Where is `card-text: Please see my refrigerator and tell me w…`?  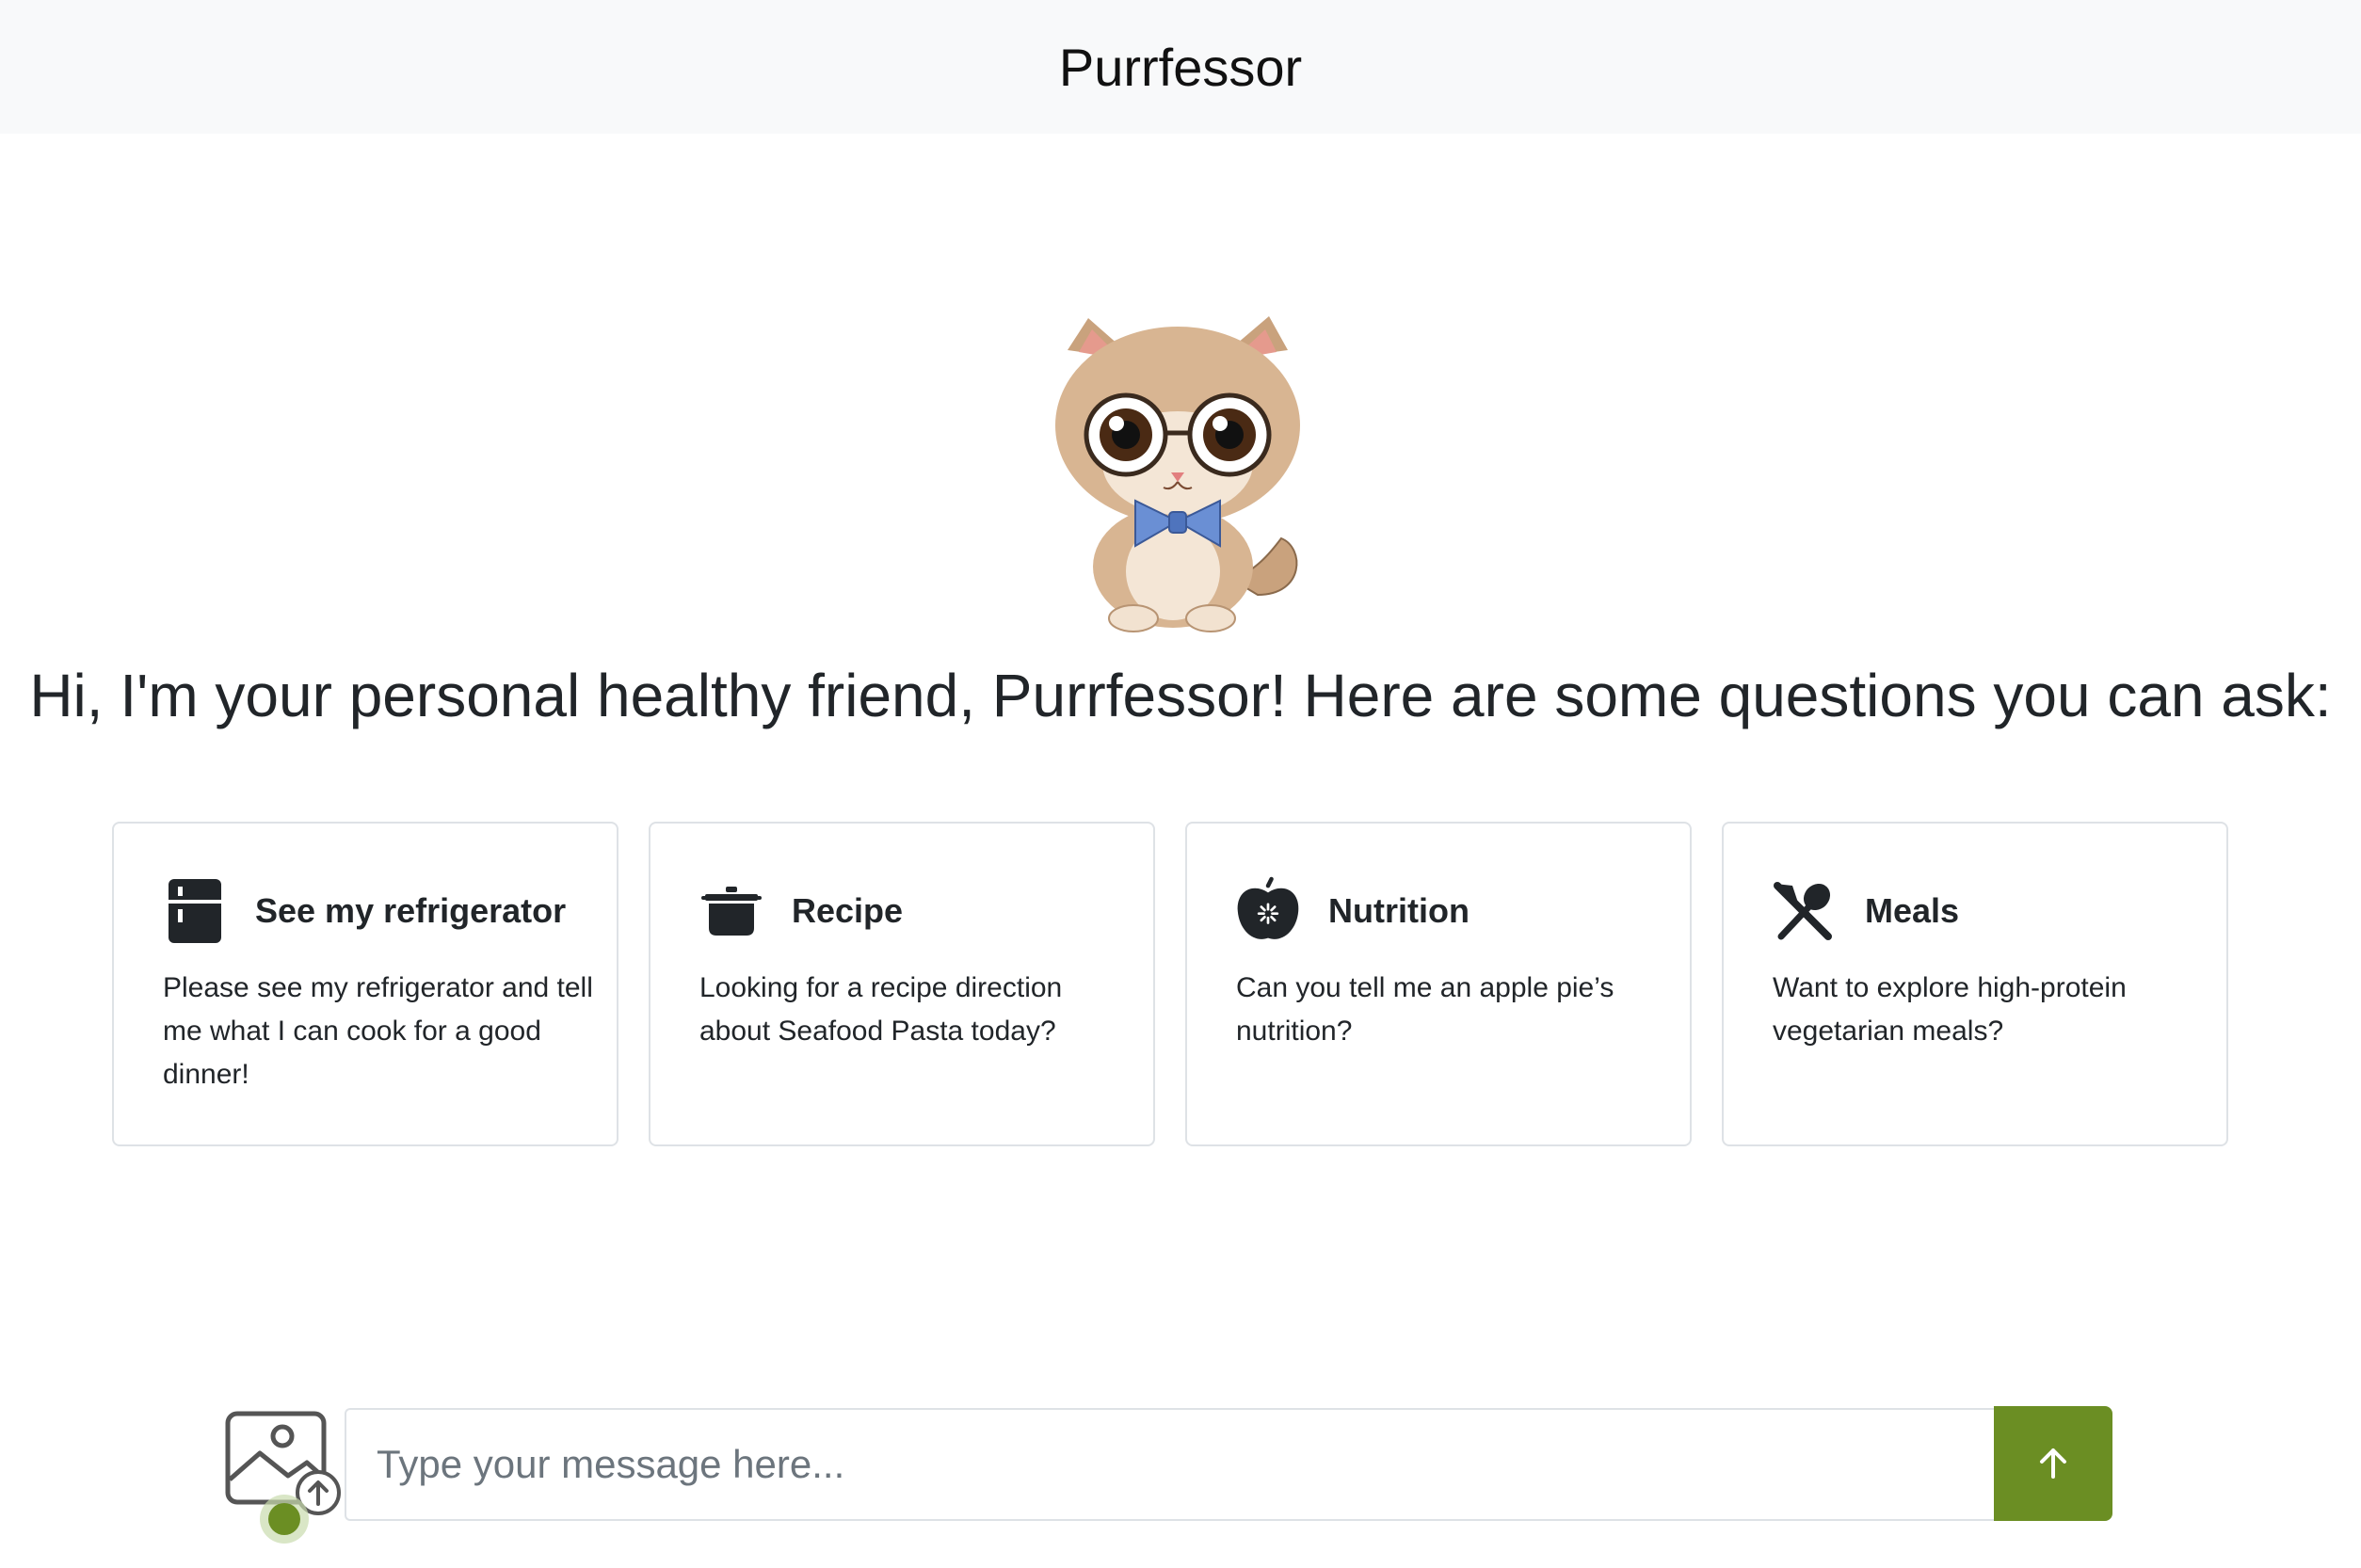 card-text: Please see my refrigerator and tell me w… is located at coordinates (378, 1031).